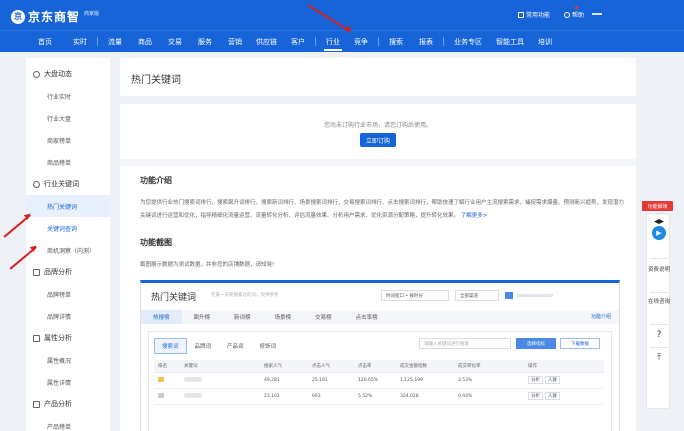  Describe the element at coordinates (175, 42) in the screenshot. I see `nav-trade: 交易` at that location.